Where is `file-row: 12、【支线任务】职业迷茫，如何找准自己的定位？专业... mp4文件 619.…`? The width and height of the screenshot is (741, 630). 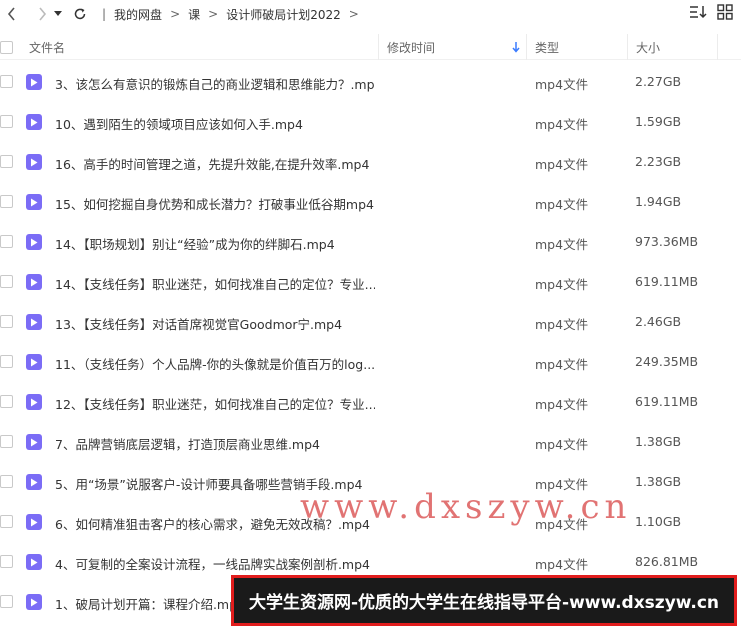 file-row: 12、【支线任务】职业迷茫，如何找准自己的定位？专业... mp4文件 619.… is located at coordinates (370, 402).